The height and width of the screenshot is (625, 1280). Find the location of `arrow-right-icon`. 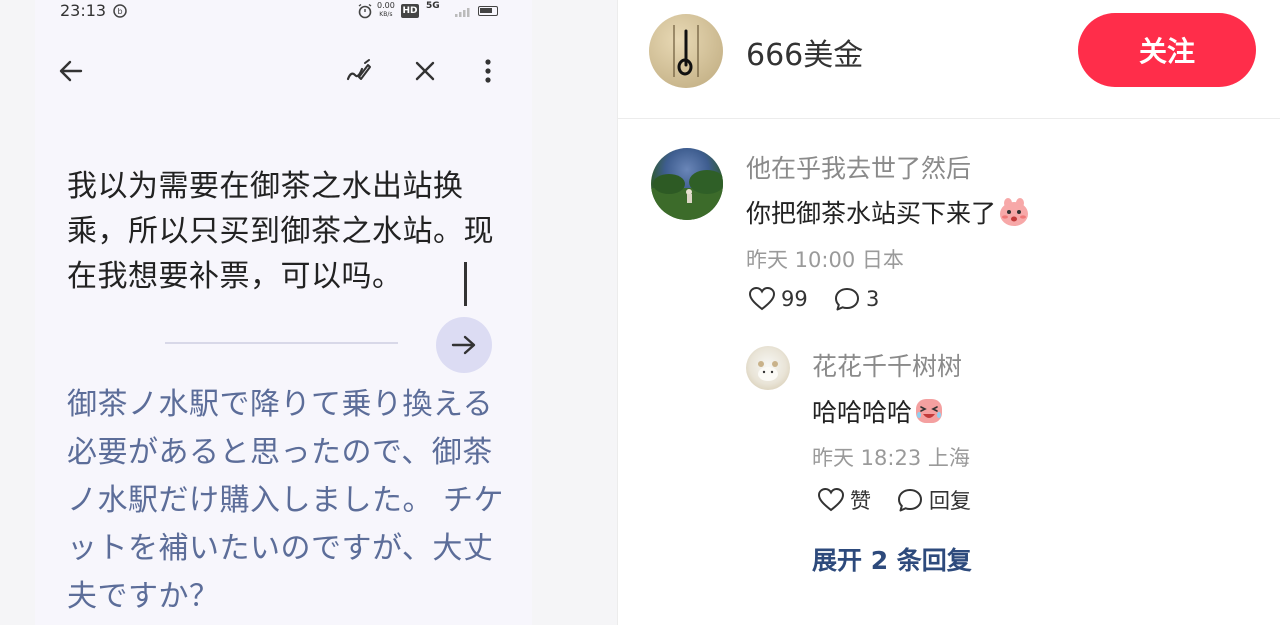

arrow-right-icon is located at coordinates (463, 345).